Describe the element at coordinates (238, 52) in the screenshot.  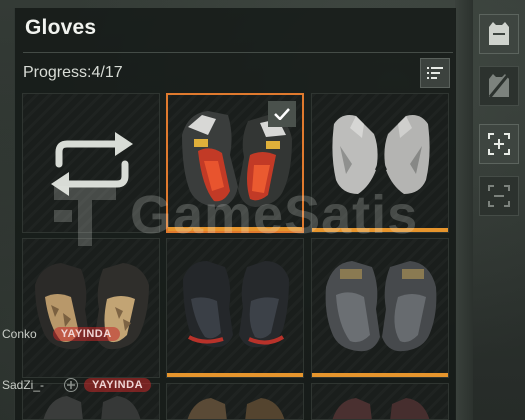
I see `title-divider` at that location.